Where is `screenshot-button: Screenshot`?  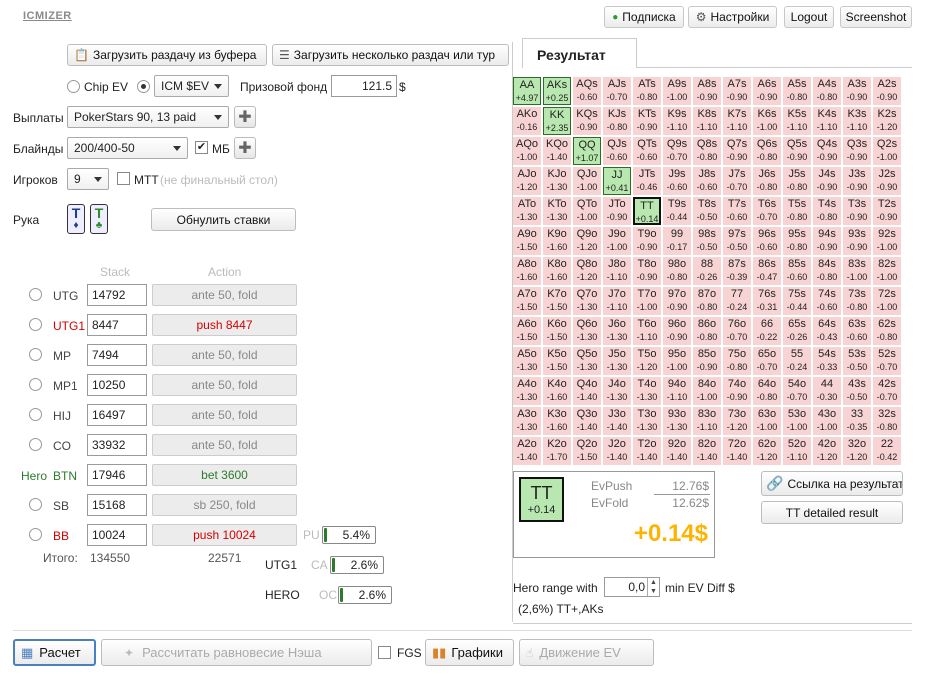 screenshot-button: Screenshot is located at coordinates (876, 17).